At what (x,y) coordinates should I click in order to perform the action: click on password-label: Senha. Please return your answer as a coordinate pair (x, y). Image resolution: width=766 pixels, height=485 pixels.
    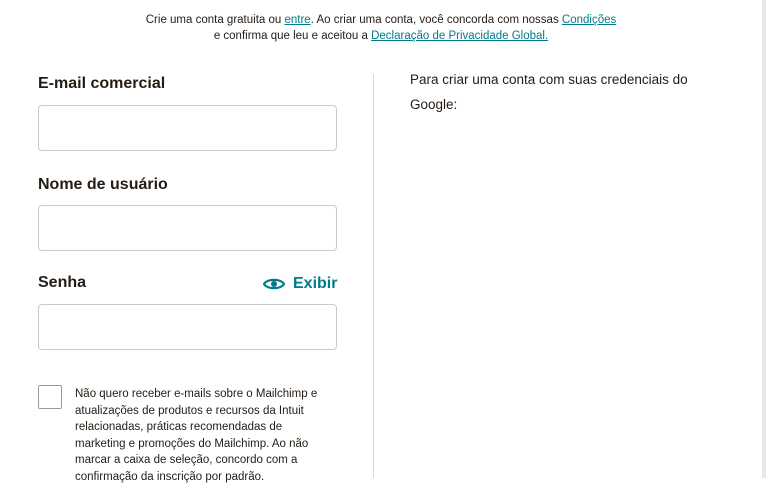
    Looking at the image, I should click on (62, 282).